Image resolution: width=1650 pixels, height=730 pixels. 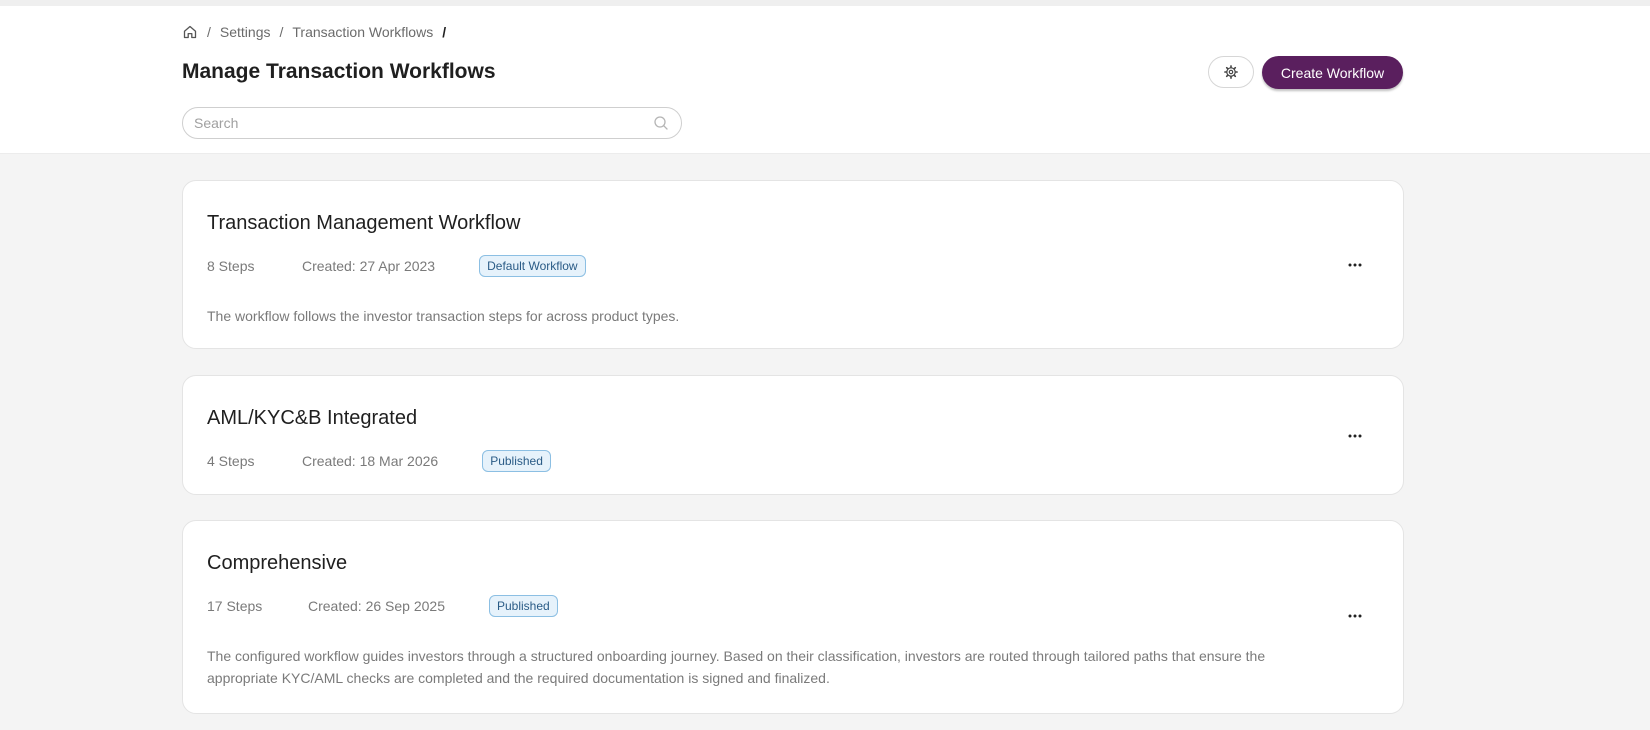 What do you see at coordinates (235, 606) in the screenshot?
I see `workflow-steps: 17 Steps` at bounding box center [235, 606].